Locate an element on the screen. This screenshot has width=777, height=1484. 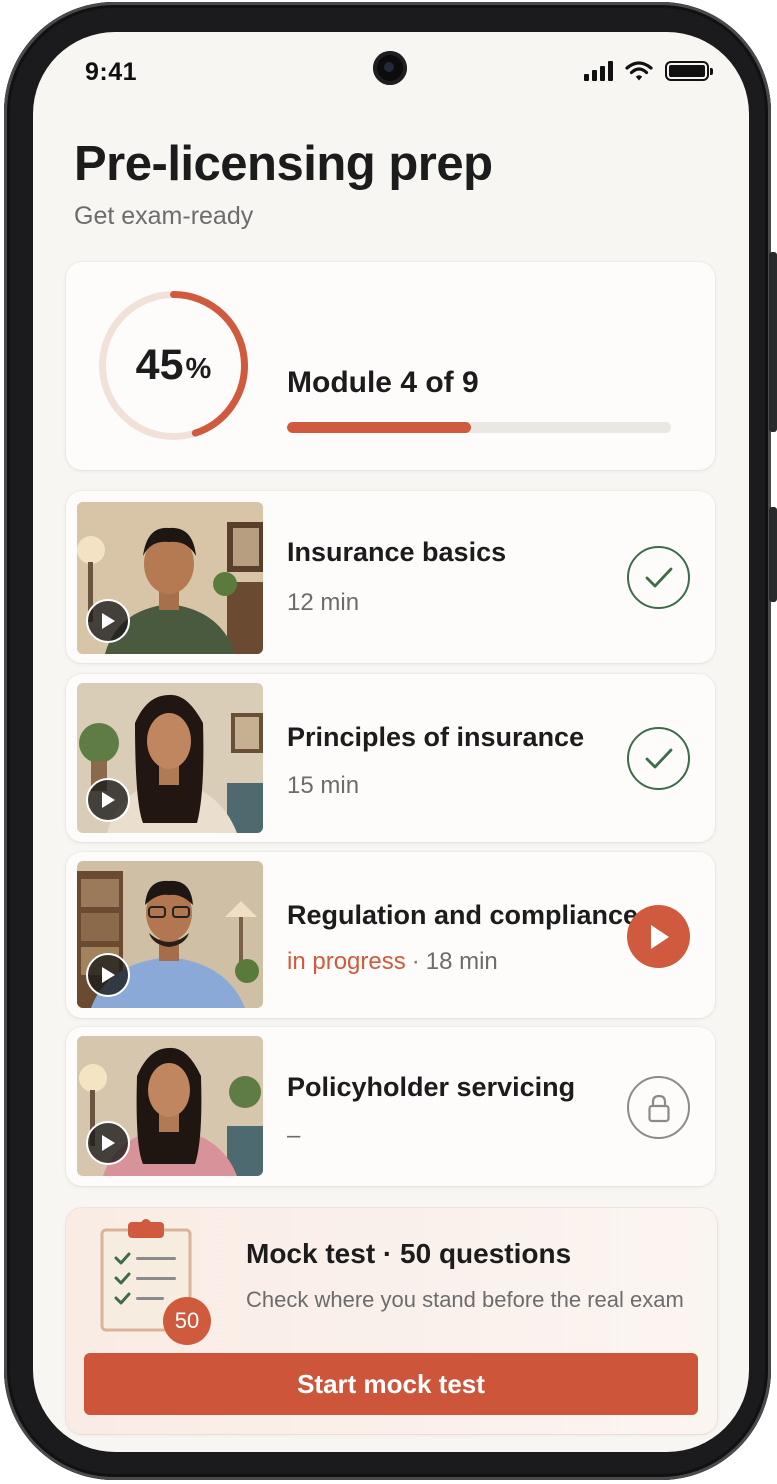
question-count-badge-label: 50 is located at coordinates (187, 1320).